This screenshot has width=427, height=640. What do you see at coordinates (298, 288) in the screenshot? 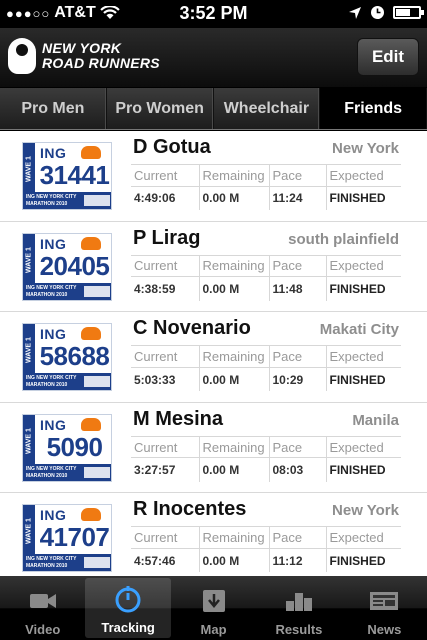
I see `pace: 11:48` at bounding box center [298, 288].